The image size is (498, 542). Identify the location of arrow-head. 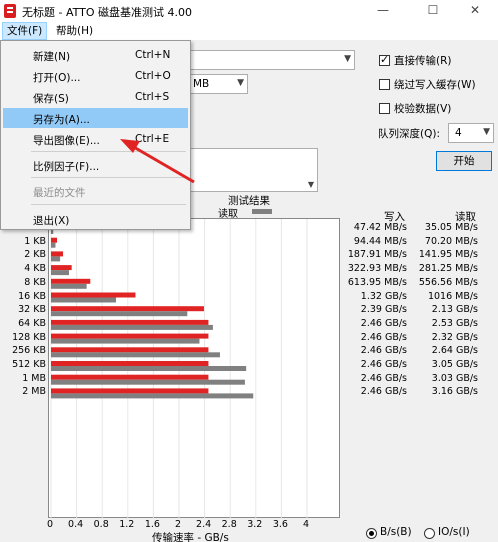
(130, 146).